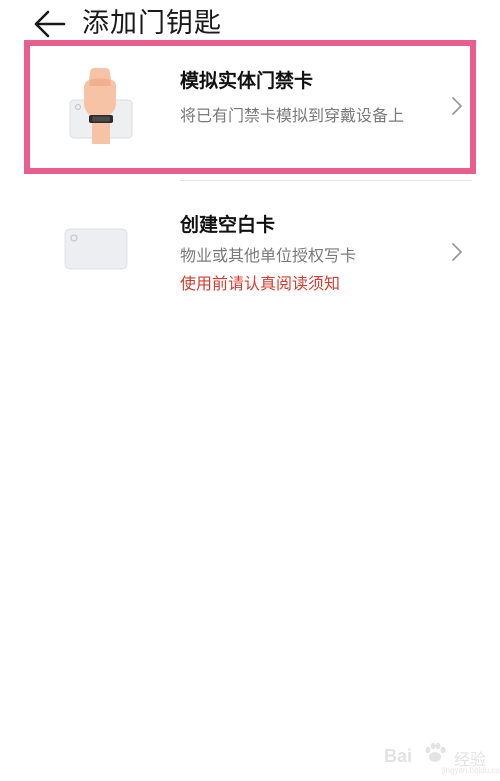 This screenshot has height=781, width=500. I want to click on arrow-left-icon, so click(50, 24).